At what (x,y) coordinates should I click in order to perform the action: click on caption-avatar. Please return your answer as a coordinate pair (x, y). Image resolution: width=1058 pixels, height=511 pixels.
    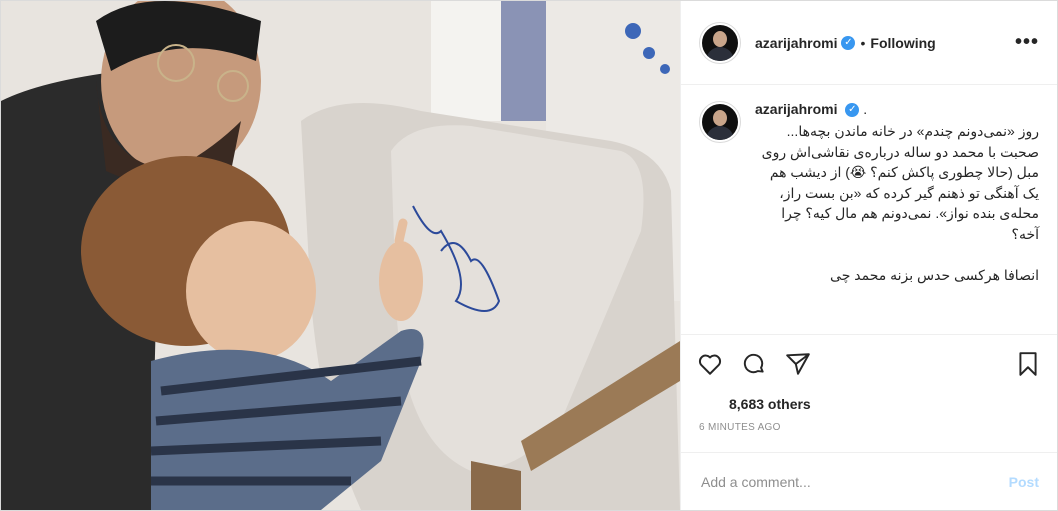
    Looking at the image, I should click on (720, 122).